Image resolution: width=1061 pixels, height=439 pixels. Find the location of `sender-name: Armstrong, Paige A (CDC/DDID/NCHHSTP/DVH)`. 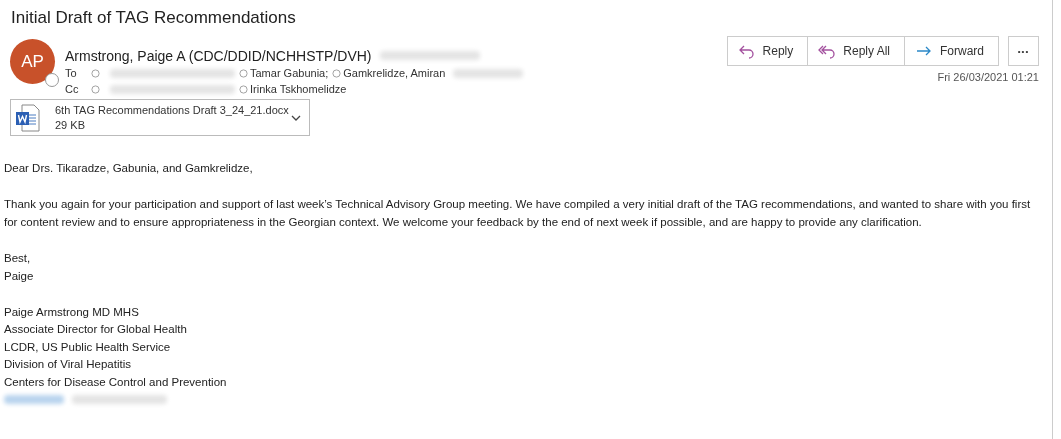

sender-name: Armstrong, Paige A (CDC/DDID/NCHHSTP/DVH) is located at coordinates (218, 55).